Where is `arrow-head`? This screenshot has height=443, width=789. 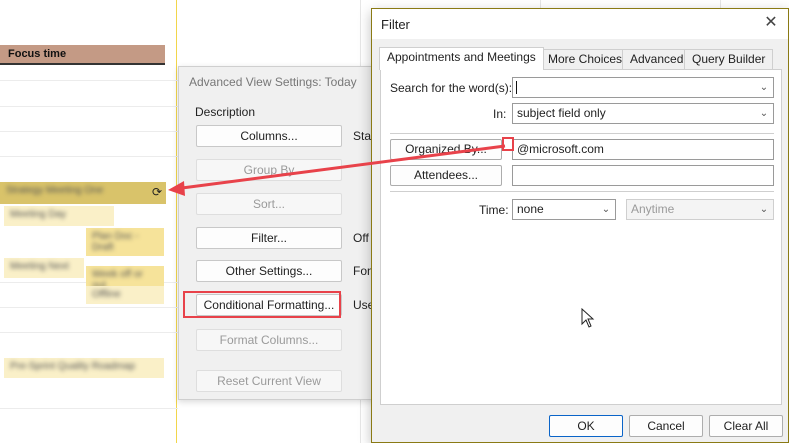
arrow-head is located at coordinates (176, 188).